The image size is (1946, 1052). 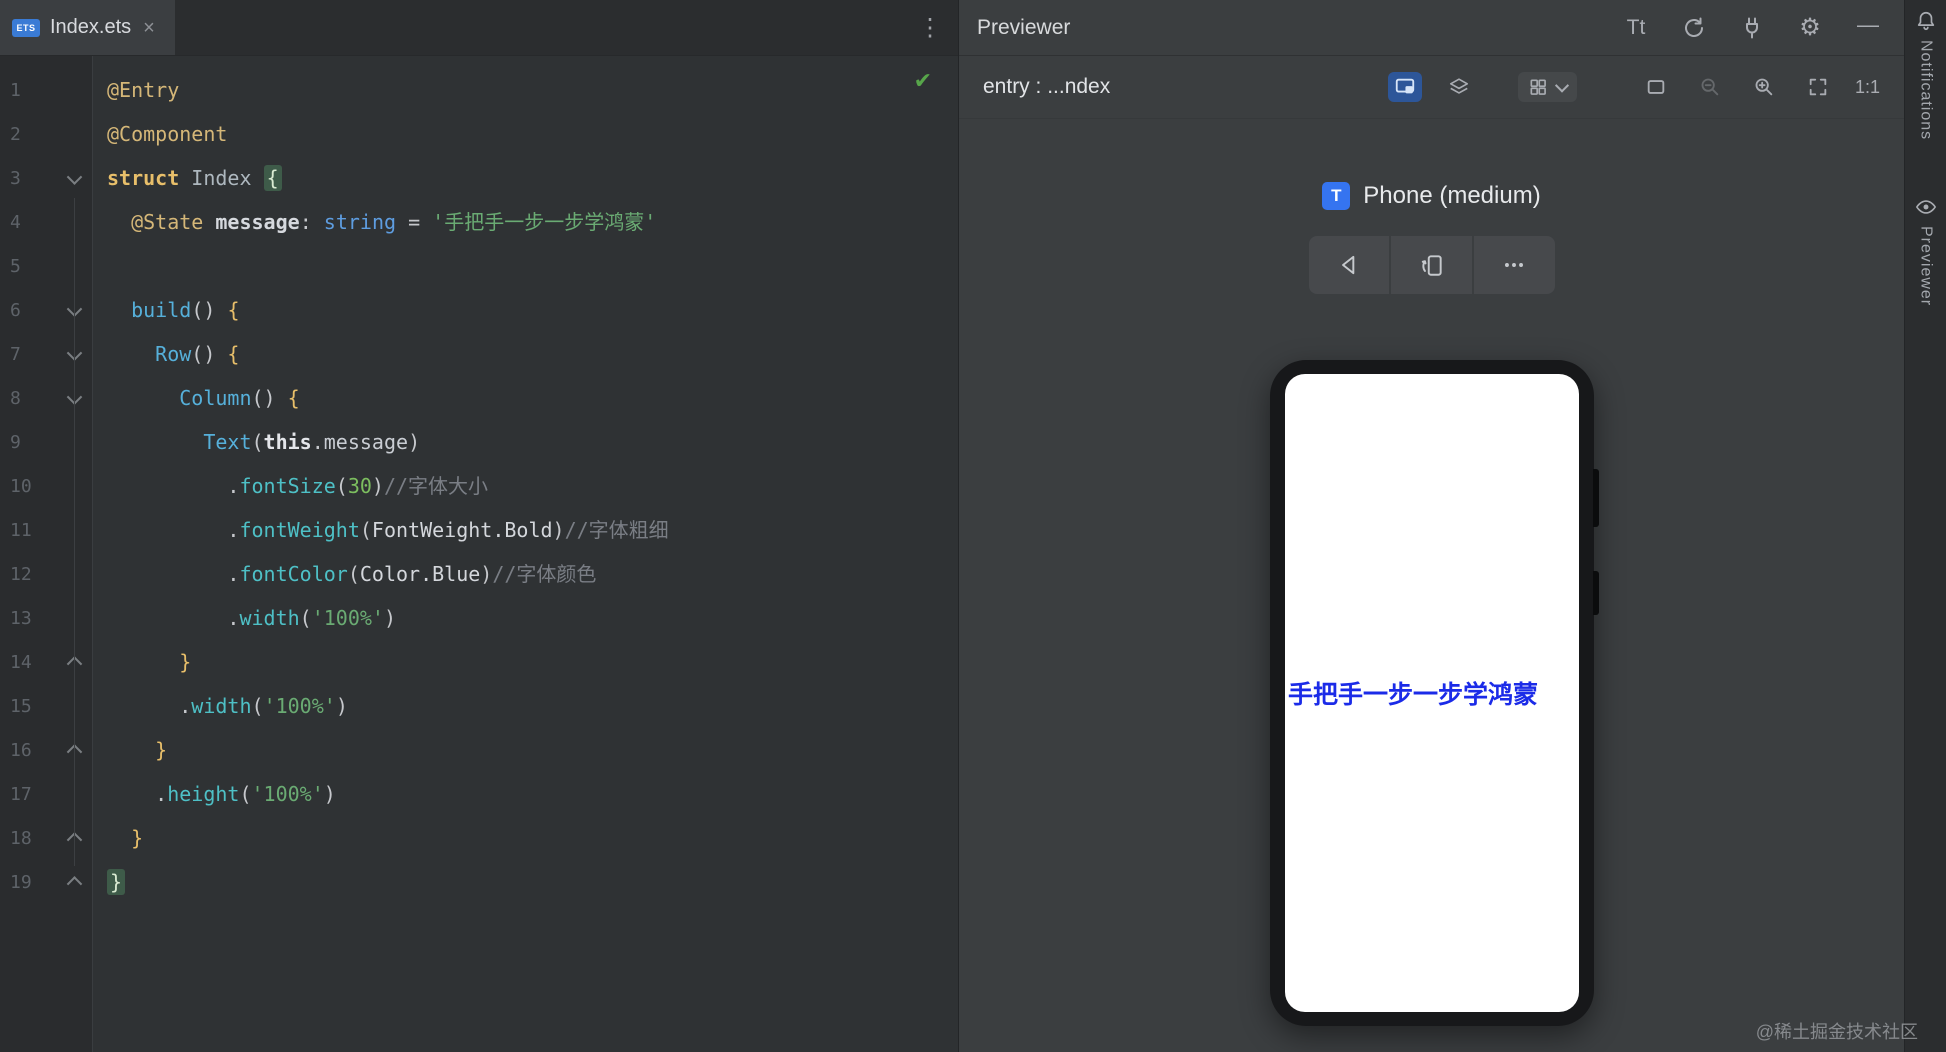 What do you see at coordinates (525, 178) in the screenshot?
I see `code-text: struct Index {` at bounding box center [525, 178].